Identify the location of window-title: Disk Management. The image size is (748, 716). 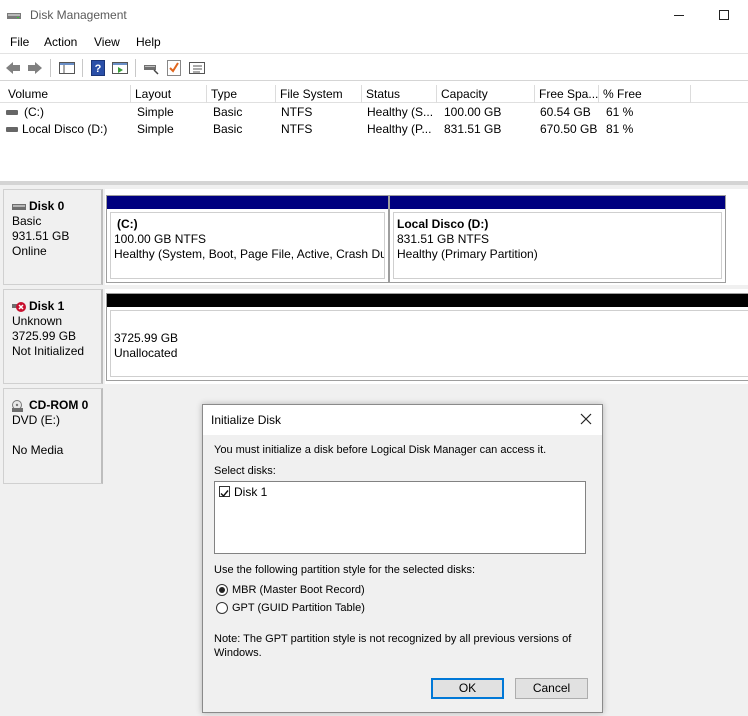
(78, 15).